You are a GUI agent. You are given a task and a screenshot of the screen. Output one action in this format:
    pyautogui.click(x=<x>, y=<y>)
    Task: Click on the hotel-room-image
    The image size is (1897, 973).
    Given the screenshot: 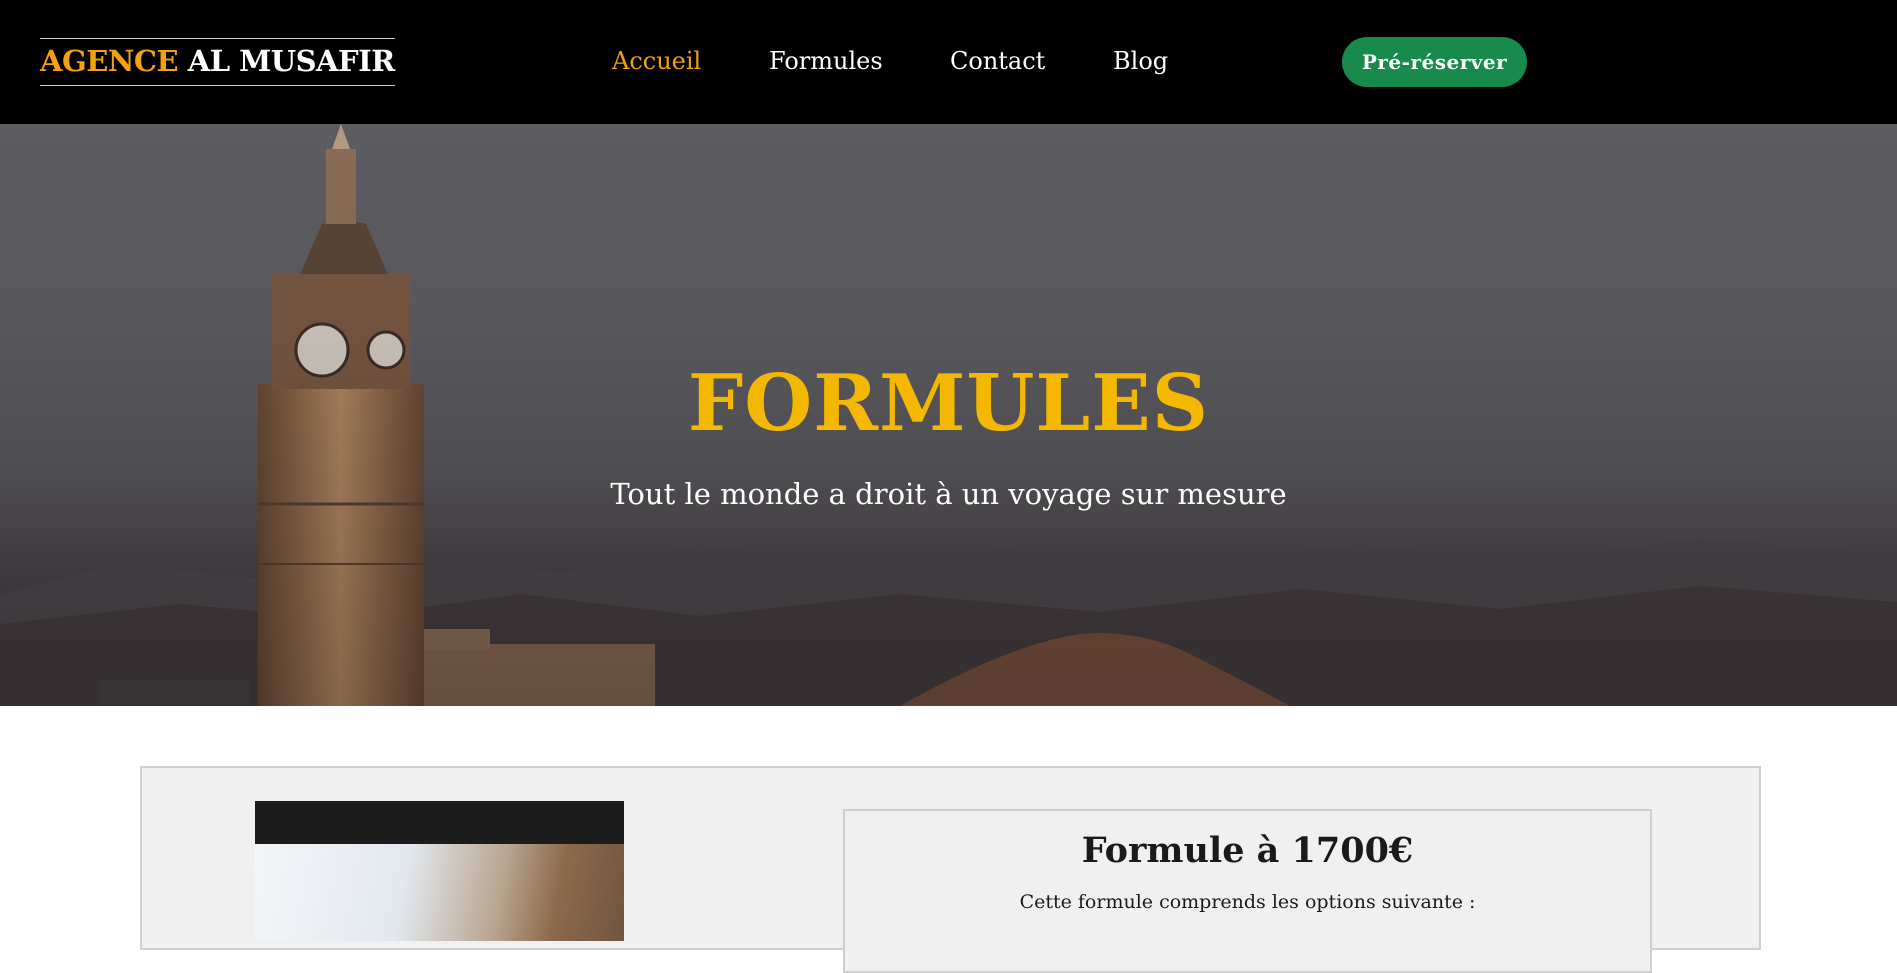 What is the action you would take?
    pyautogui.click(x=439, y=871)
    